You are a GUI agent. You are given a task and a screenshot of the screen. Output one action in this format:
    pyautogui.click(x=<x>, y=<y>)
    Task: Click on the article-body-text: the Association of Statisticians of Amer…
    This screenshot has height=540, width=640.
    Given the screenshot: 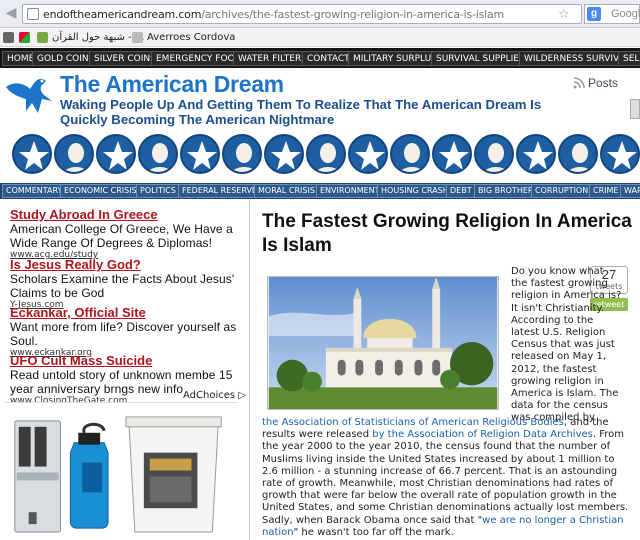 What is the action you would take?
    pyautogui.click(x=445, y=477)
    